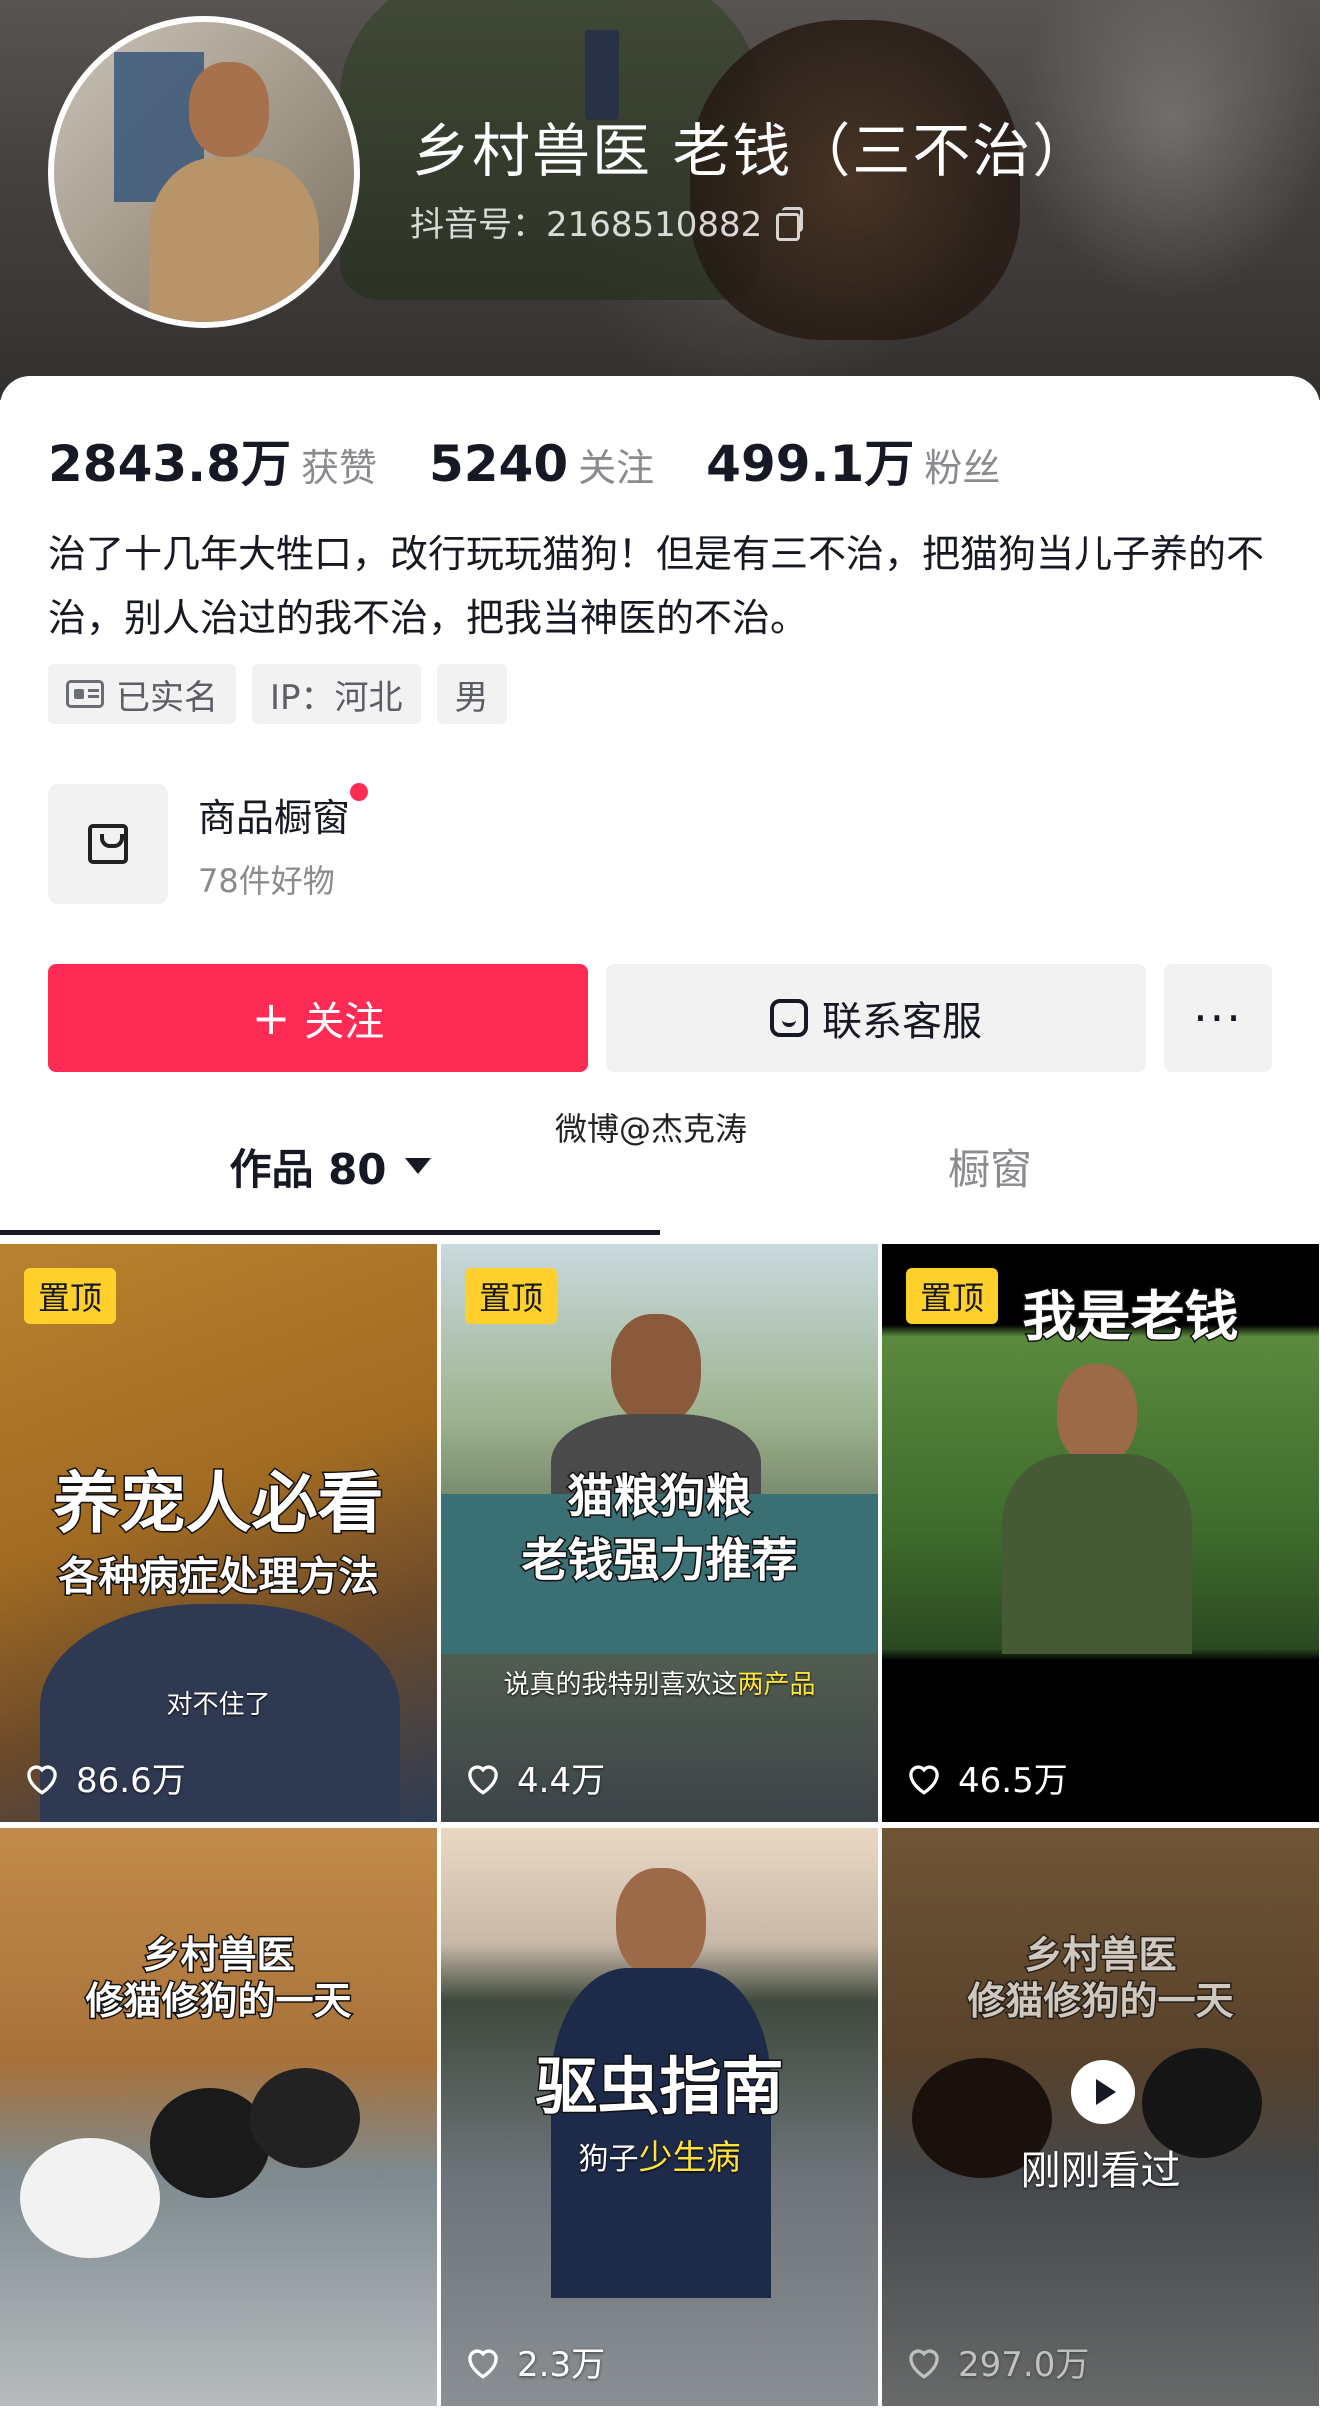 This screenshot has width=1320, height=2409. Describe the element at coordinates (218, 1577) in the screenshot. I see `video-subtitle: 各种病症处理方法` at that location.